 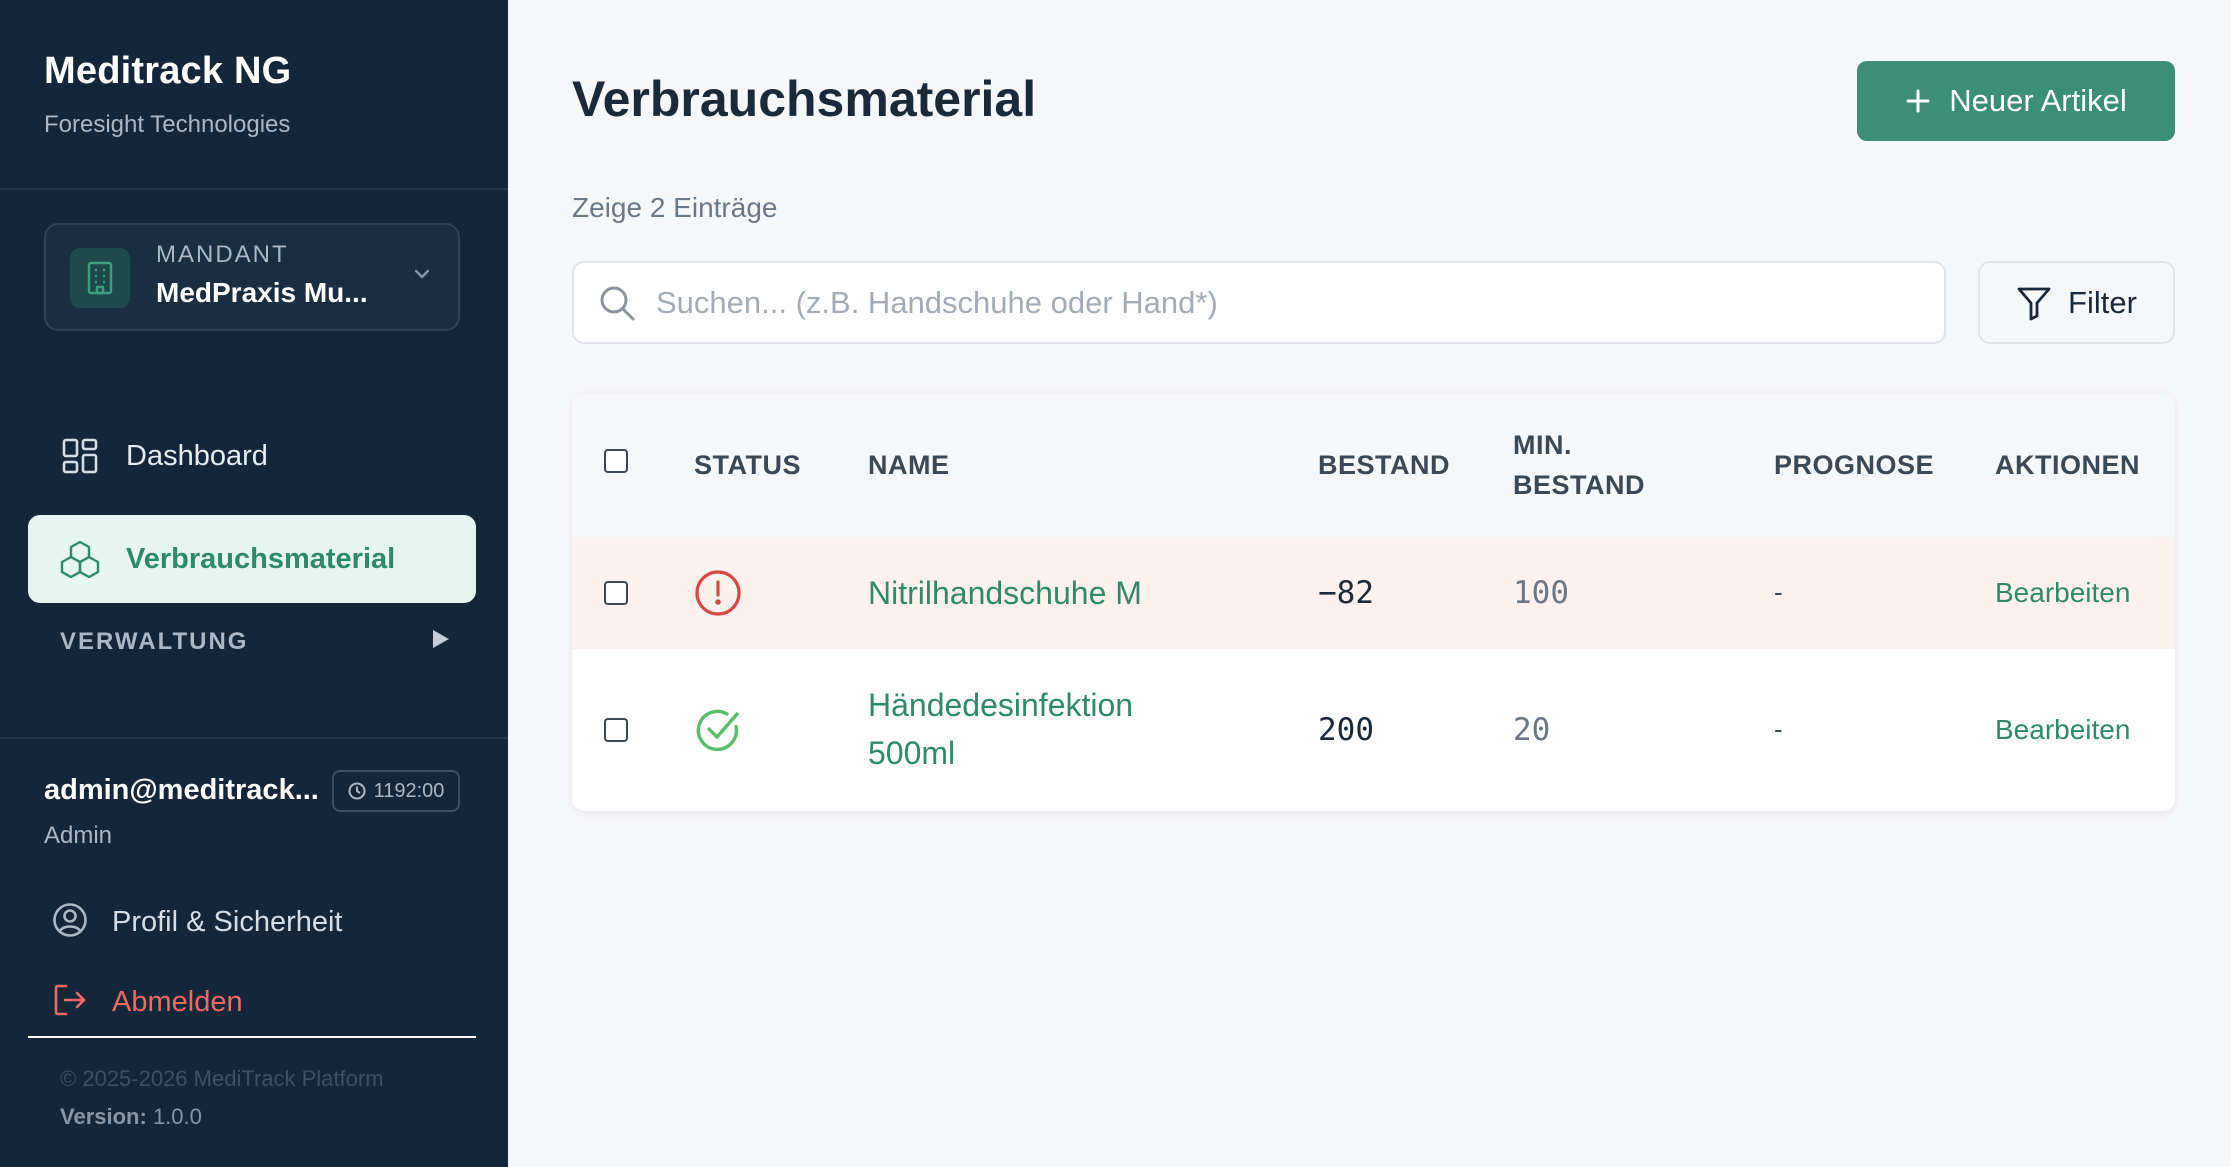 What do you see at coordinates (1286, 302) in the screenshot?
I see `search-input` at bounding box center [1286, 302].